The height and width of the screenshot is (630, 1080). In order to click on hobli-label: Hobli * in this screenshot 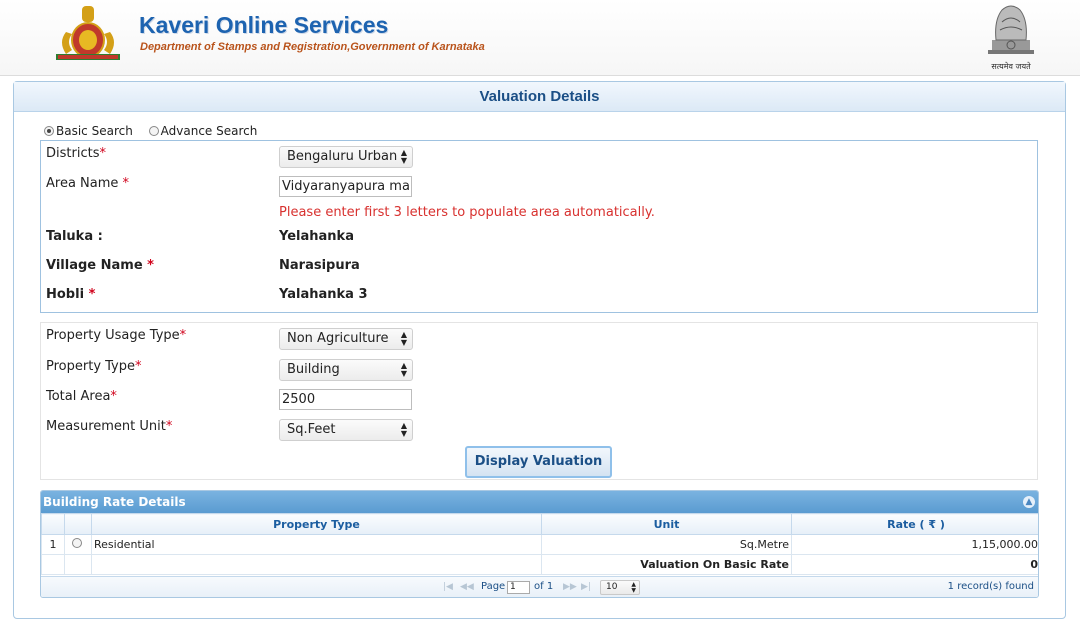, I will do `click(71, 294)`.